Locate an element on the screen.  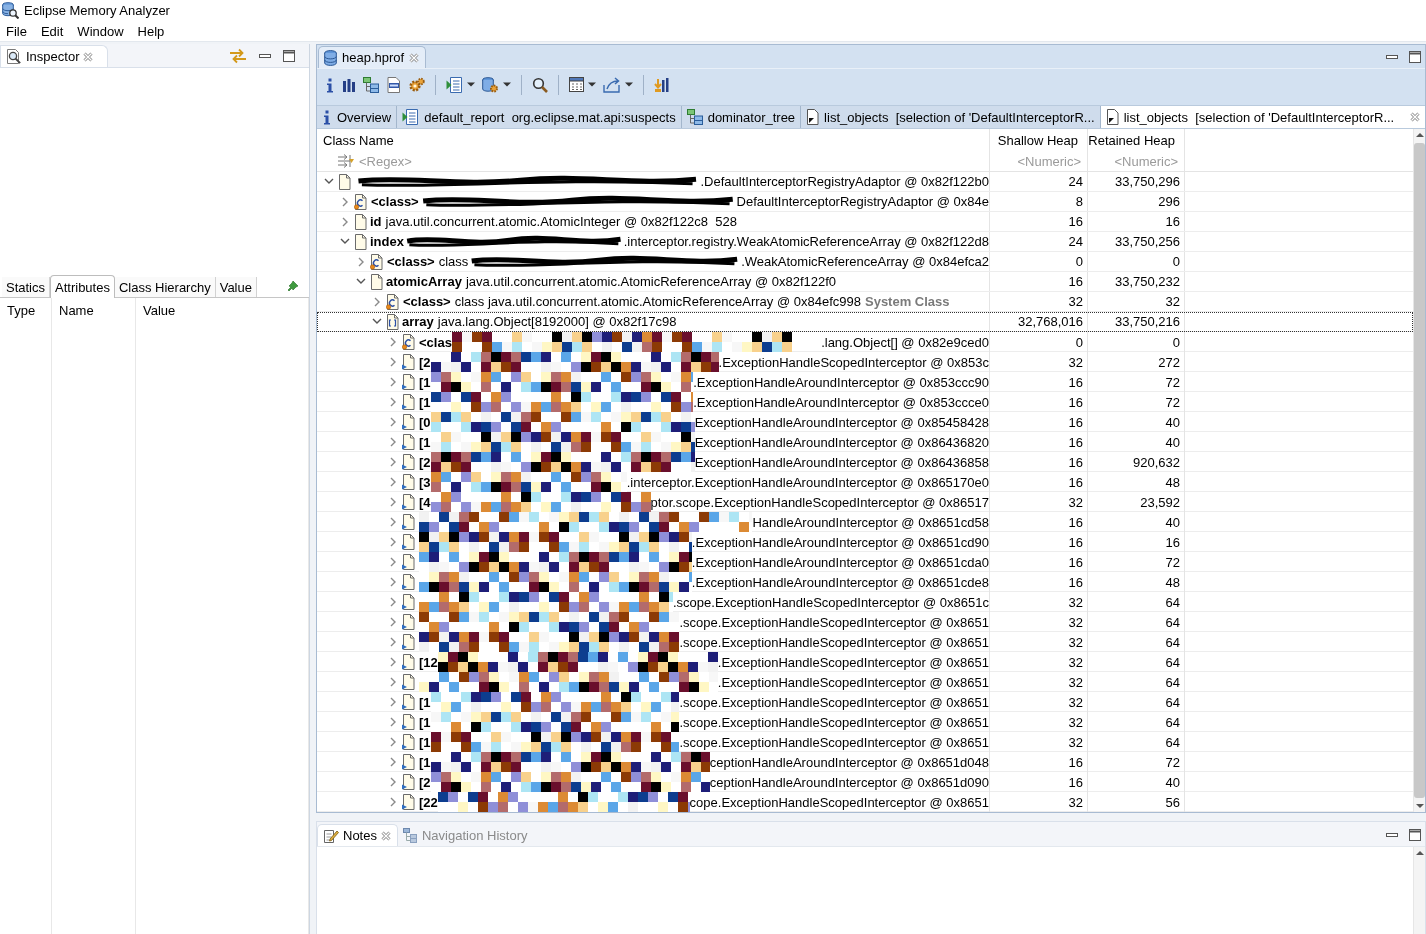
column-header: Name is located at coordinates (73, 308).